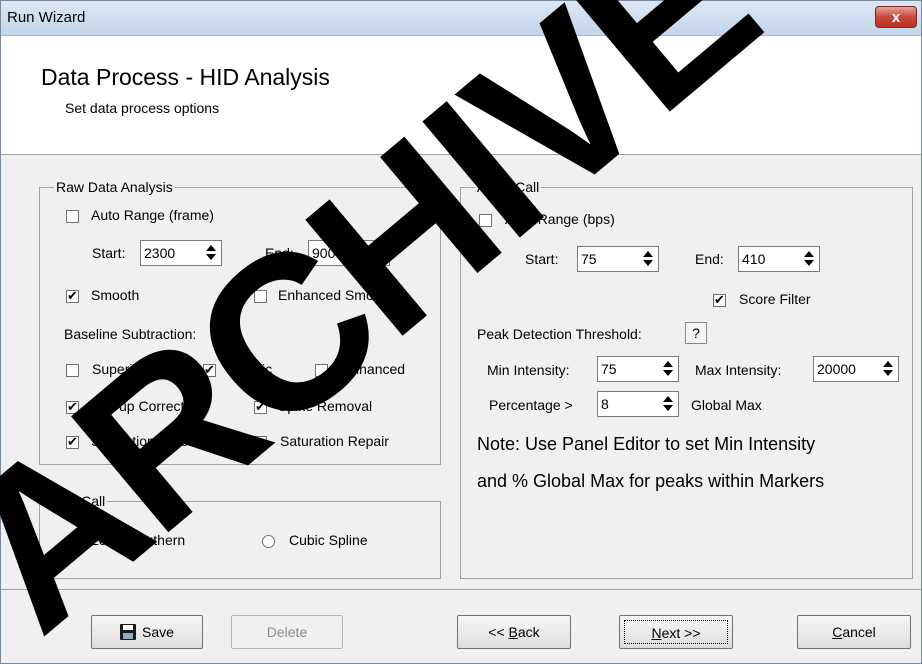  I want to click on min-intensity-label: Min Intensity:, so click(528, 370).